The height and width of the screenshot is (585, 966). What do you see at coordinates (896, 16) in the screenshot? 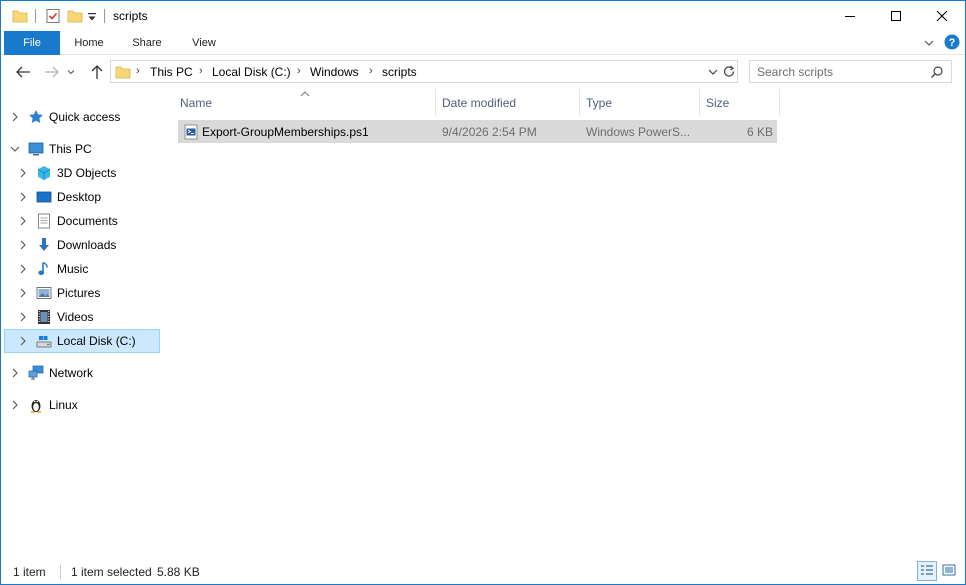
I see `maximize-button` at bounding box center [896, 16].